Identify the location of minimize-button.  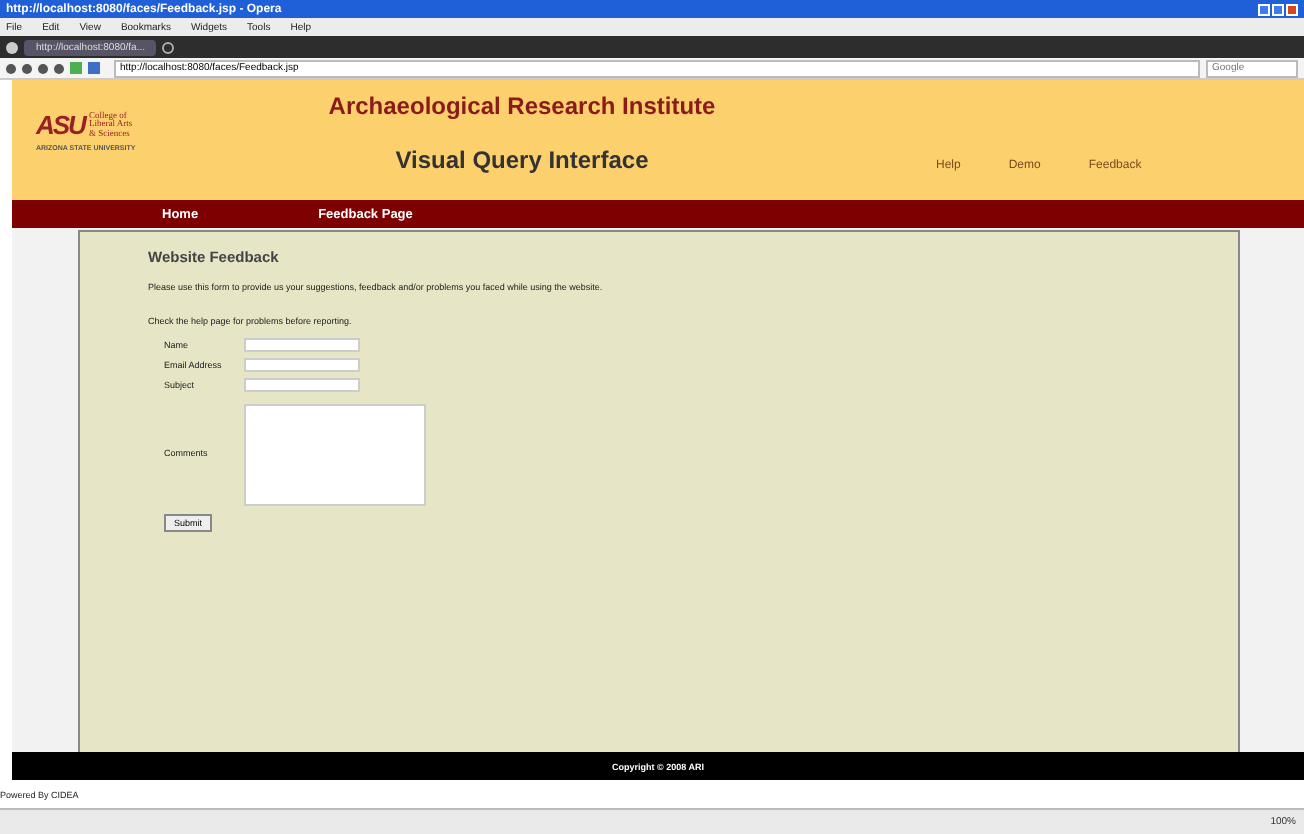
(1264, 9).